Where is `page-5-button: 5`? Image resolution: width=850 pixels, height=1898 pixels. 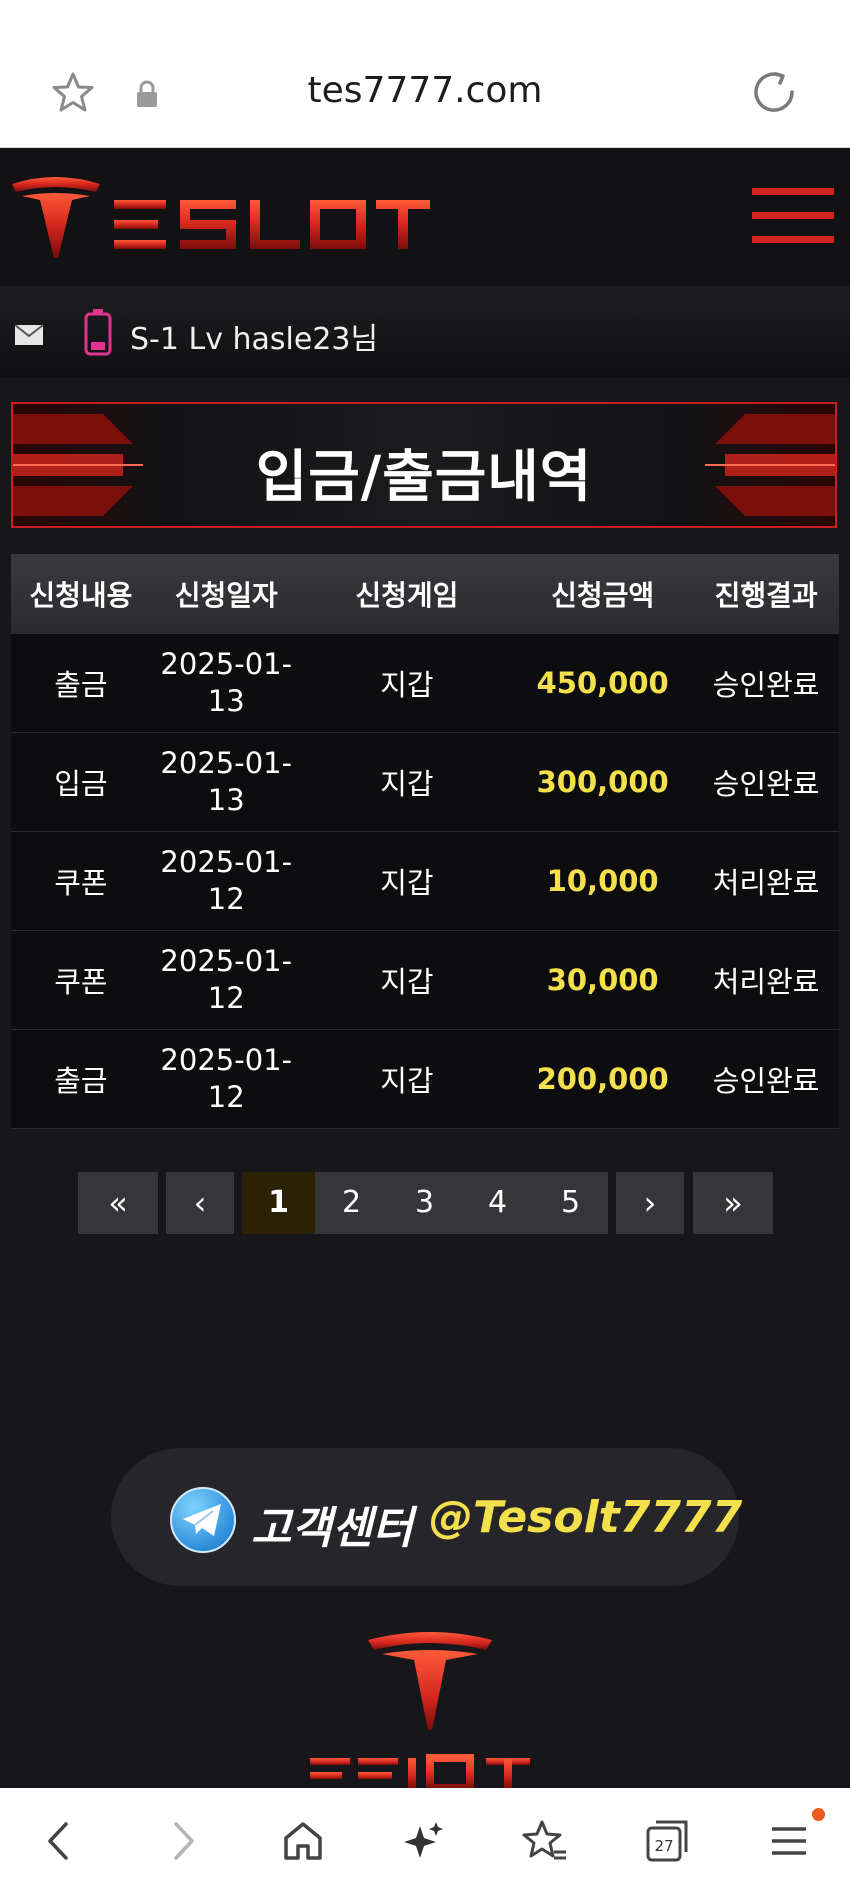 page-5-button: 5 is located at coordinates (570, 1203).